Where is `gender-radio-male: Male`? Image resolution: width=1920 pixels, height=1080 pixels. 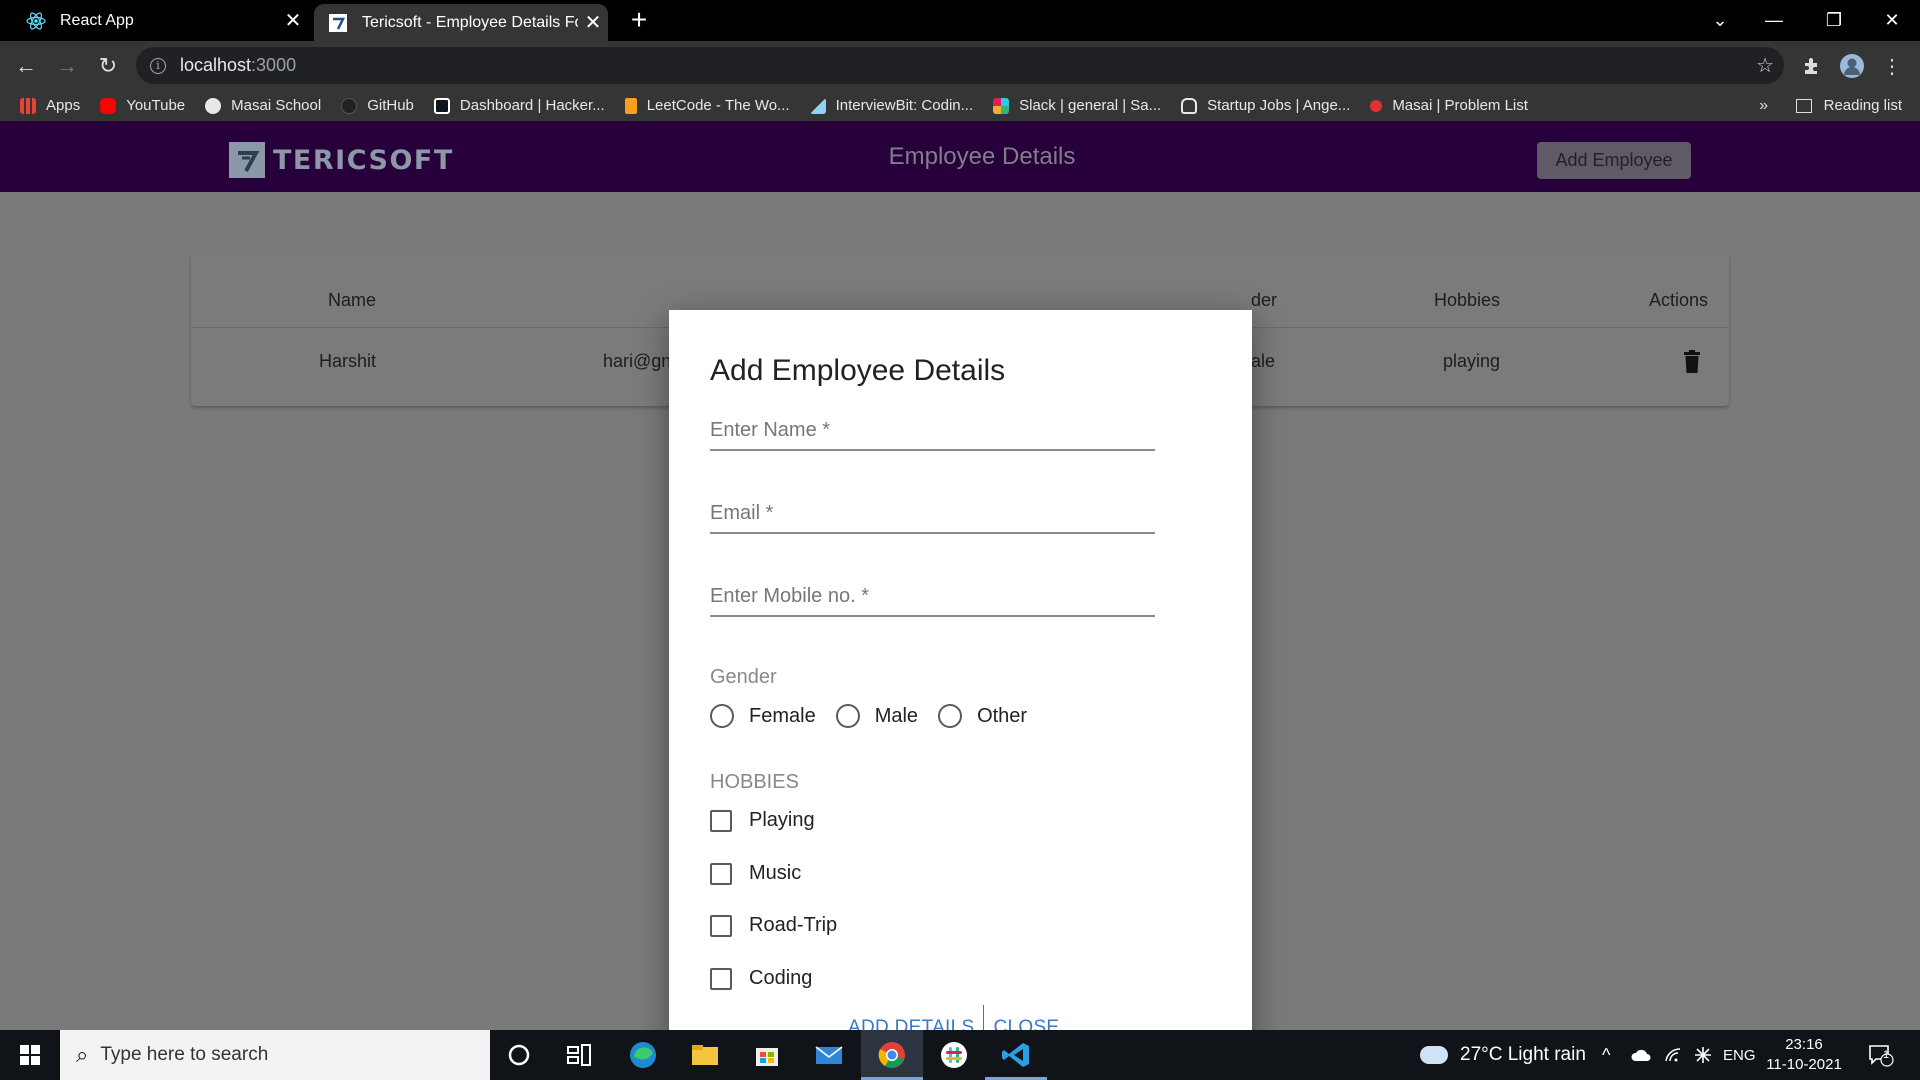 gender-radio-male: Male is located at coordinates (876, 716).